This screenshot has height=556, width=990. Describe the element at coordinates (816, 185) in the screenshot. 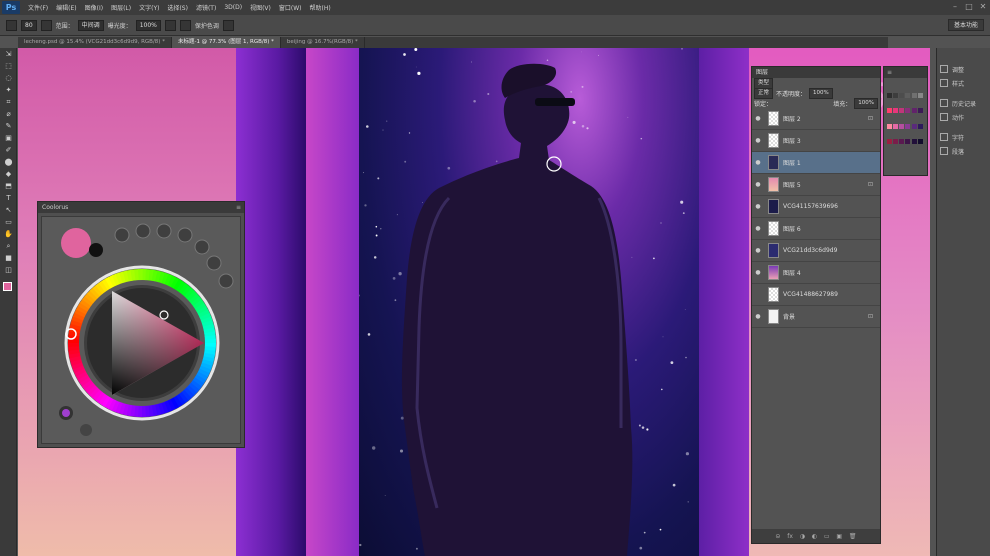

I see `layer-row: ● 图层 5 ⊡` at that location.